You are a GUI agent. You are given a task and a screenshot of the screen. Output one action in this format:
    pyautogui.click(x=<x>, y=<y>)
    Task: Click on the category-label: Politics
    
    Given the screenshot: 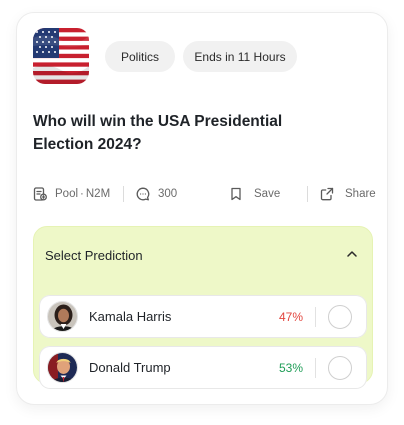 What is the action you would take?
    pyautogui.click(x=139, y=56)
    